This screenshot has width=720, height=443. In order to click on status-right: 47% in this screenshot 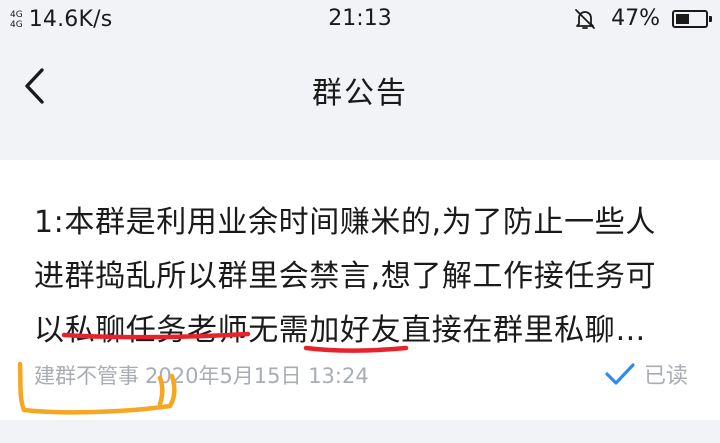, I will do `click(642, 18)`.